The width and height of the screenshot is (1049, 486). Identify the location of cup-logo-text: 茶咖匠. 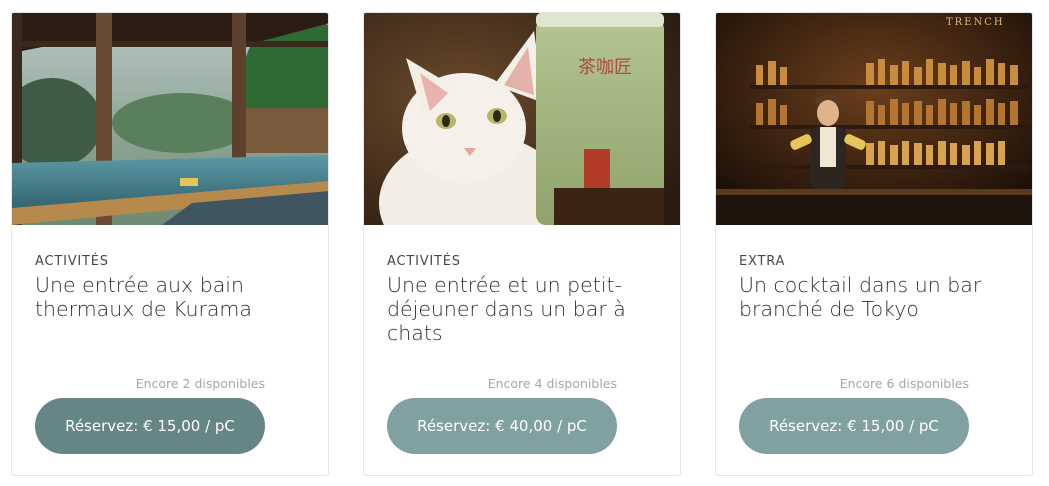
(605, 67).